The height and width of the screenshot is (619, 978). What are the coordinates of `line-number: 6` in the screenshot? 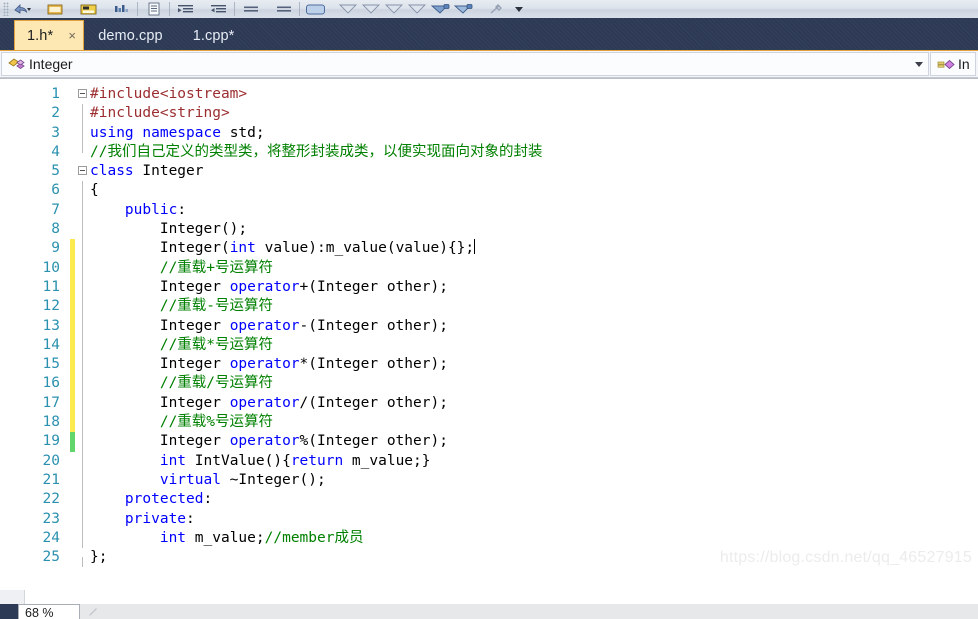 It's located at (55, 190).